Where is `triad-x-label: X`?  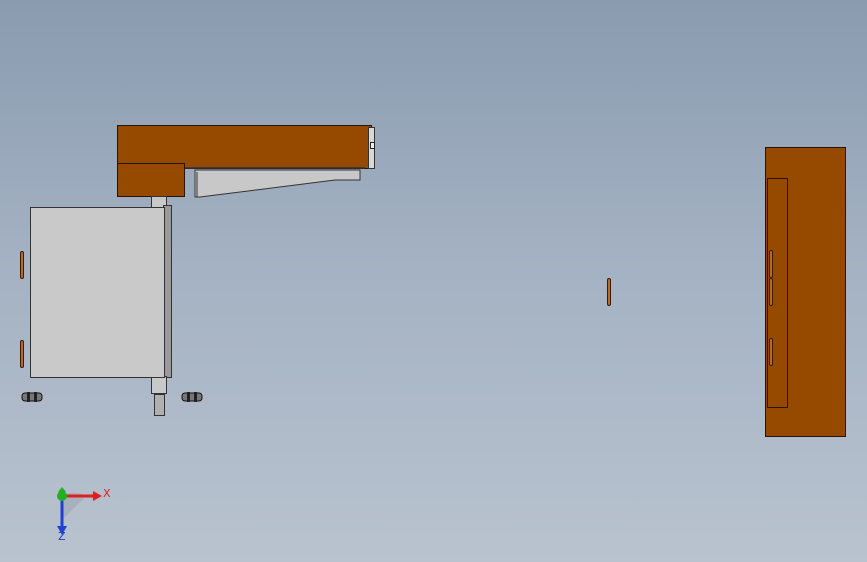 triad-x-label: X is located at coordinates (107, 493).